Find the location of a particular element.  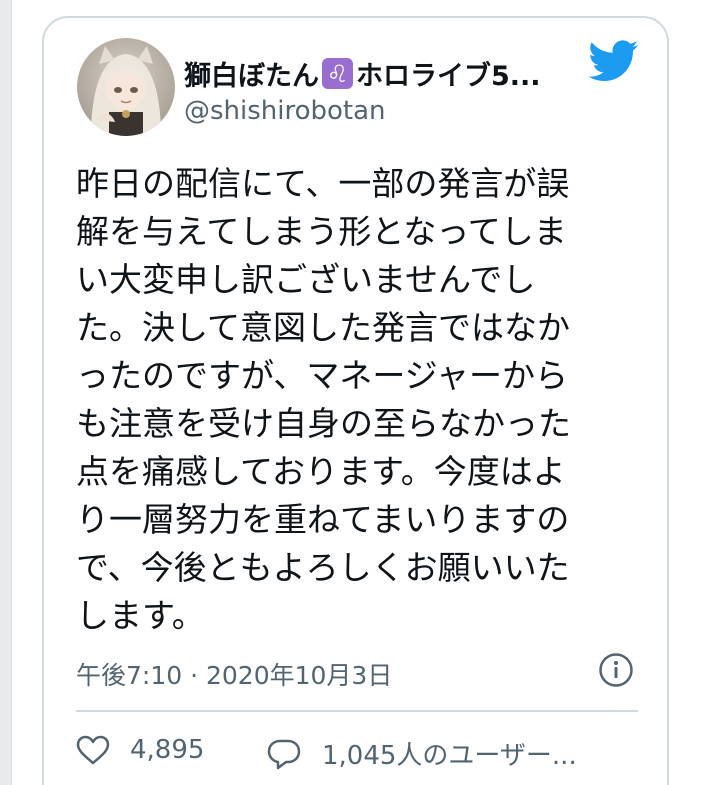

tweet-text-line: た。決して意図した発言ではなか is located at coordinates (323, 327).